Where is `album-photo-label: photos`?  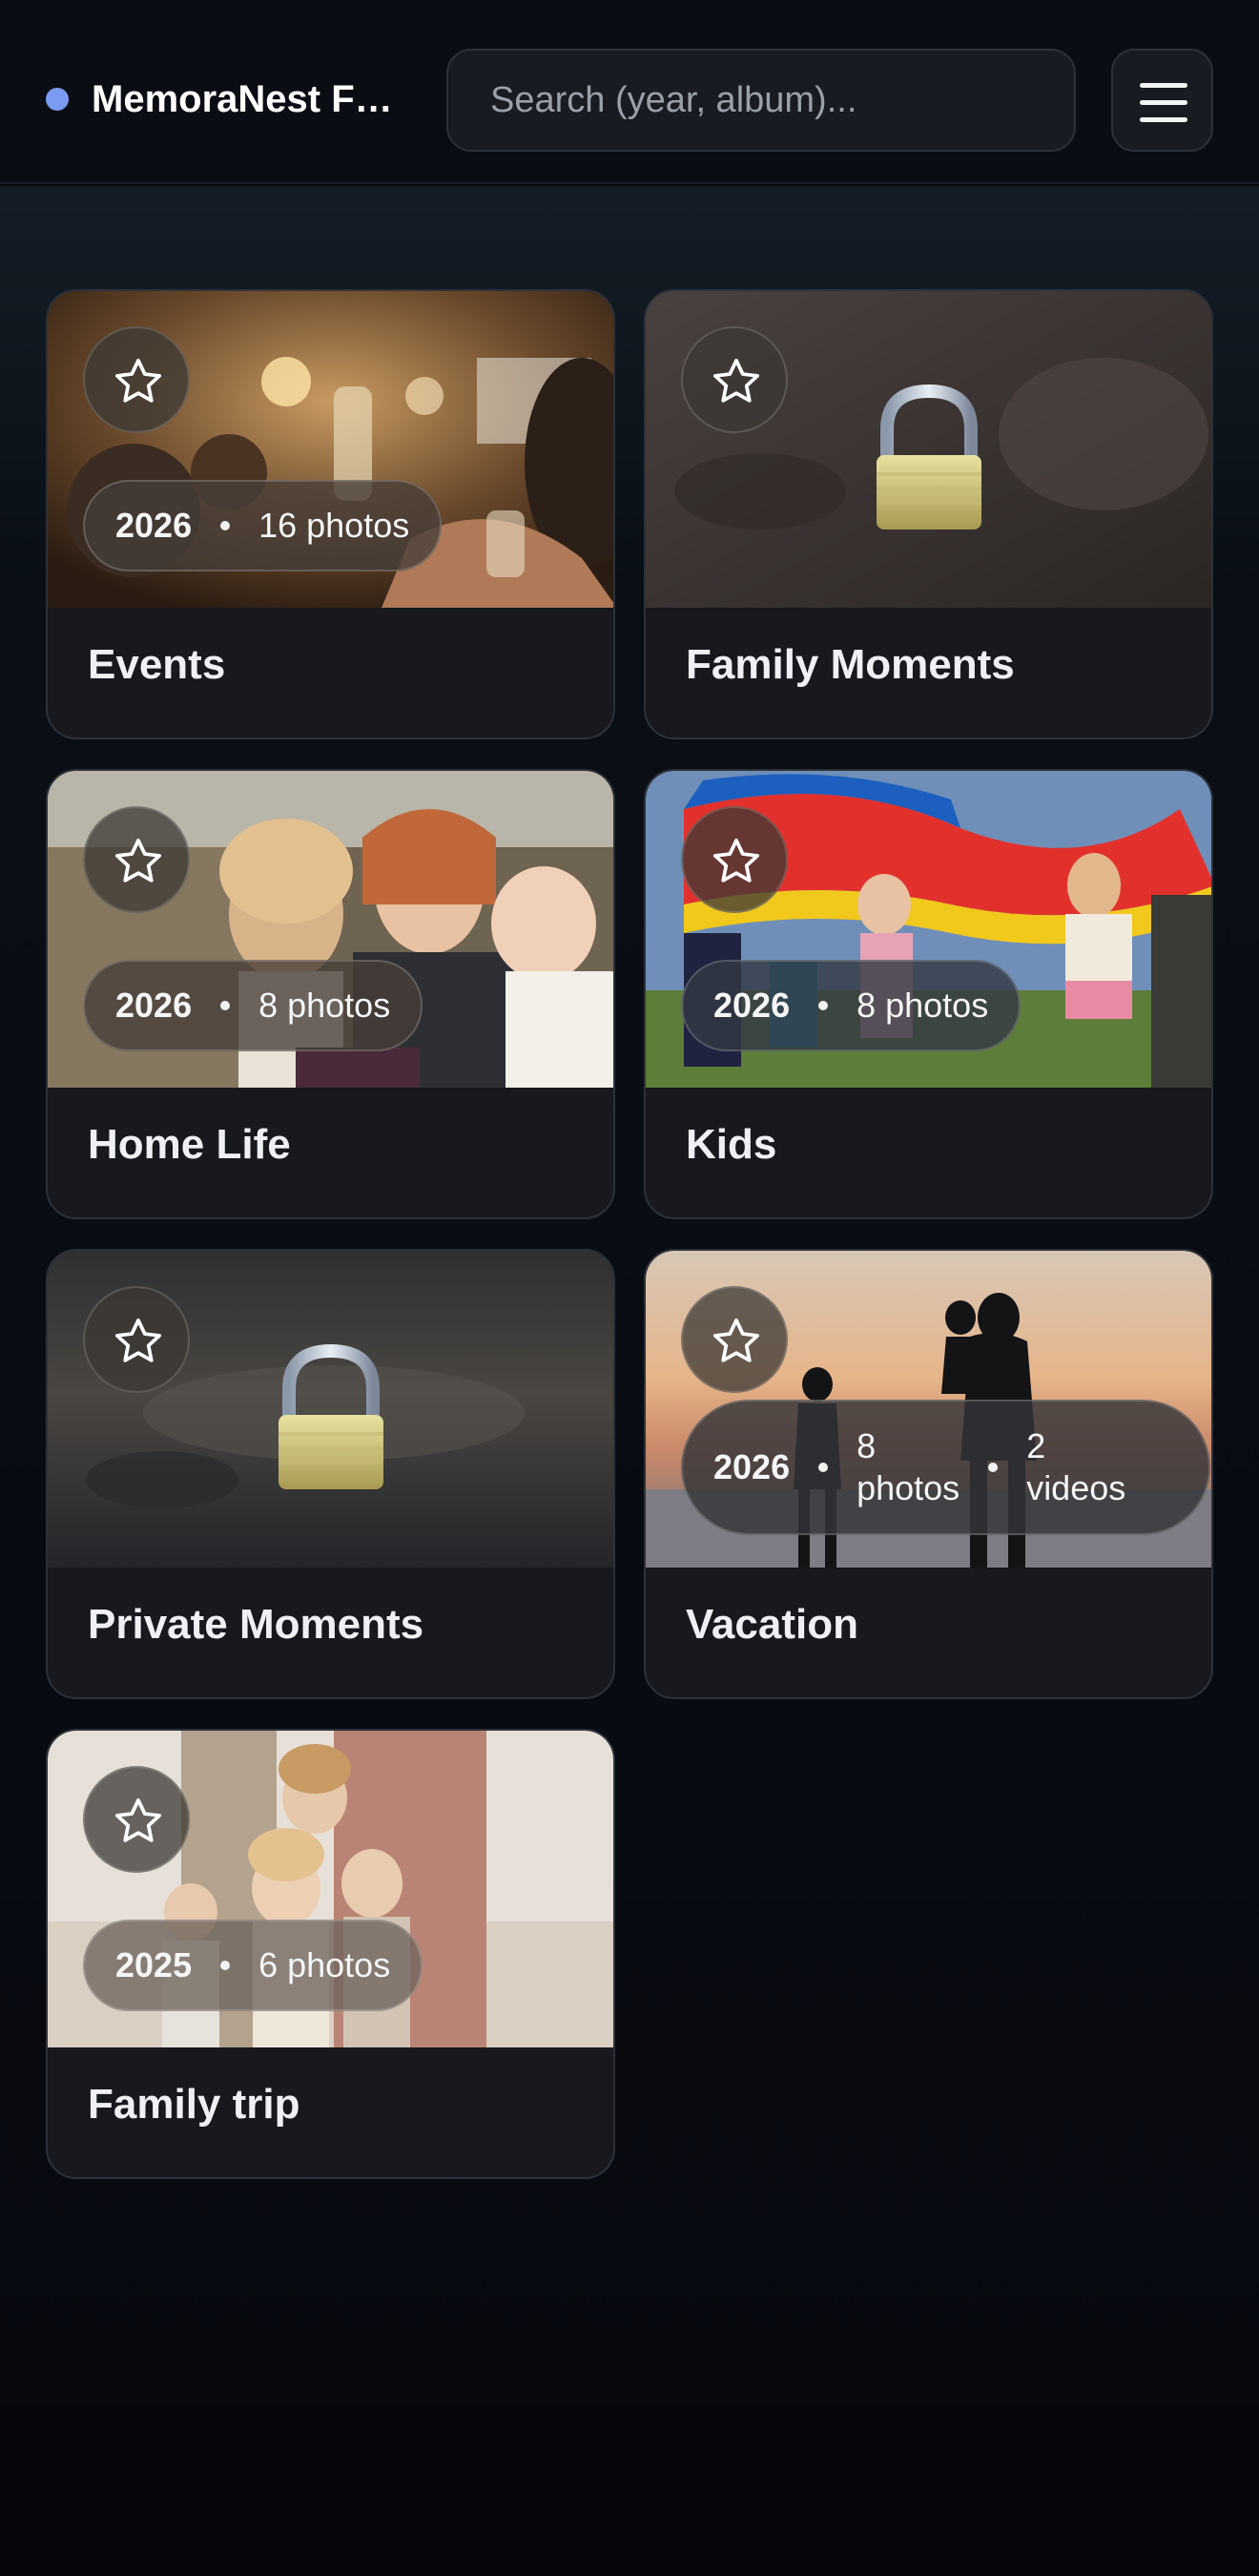
album-photo-label: photos is located at coordinates (908, 1487).